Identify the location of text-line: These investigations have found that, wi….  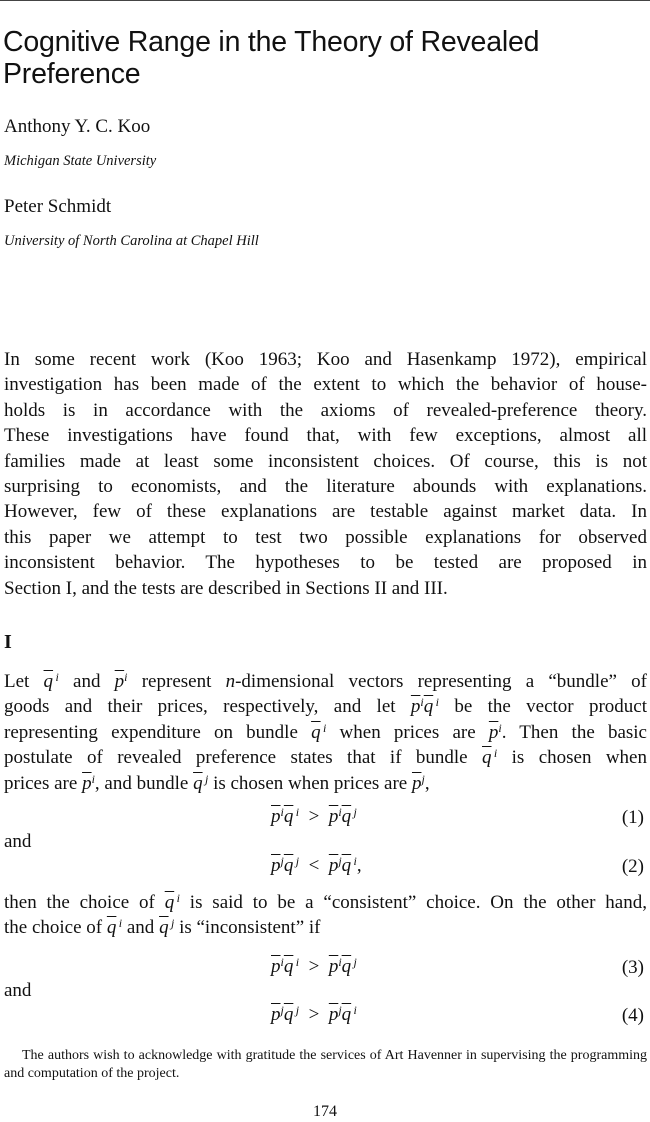
(325, 436).